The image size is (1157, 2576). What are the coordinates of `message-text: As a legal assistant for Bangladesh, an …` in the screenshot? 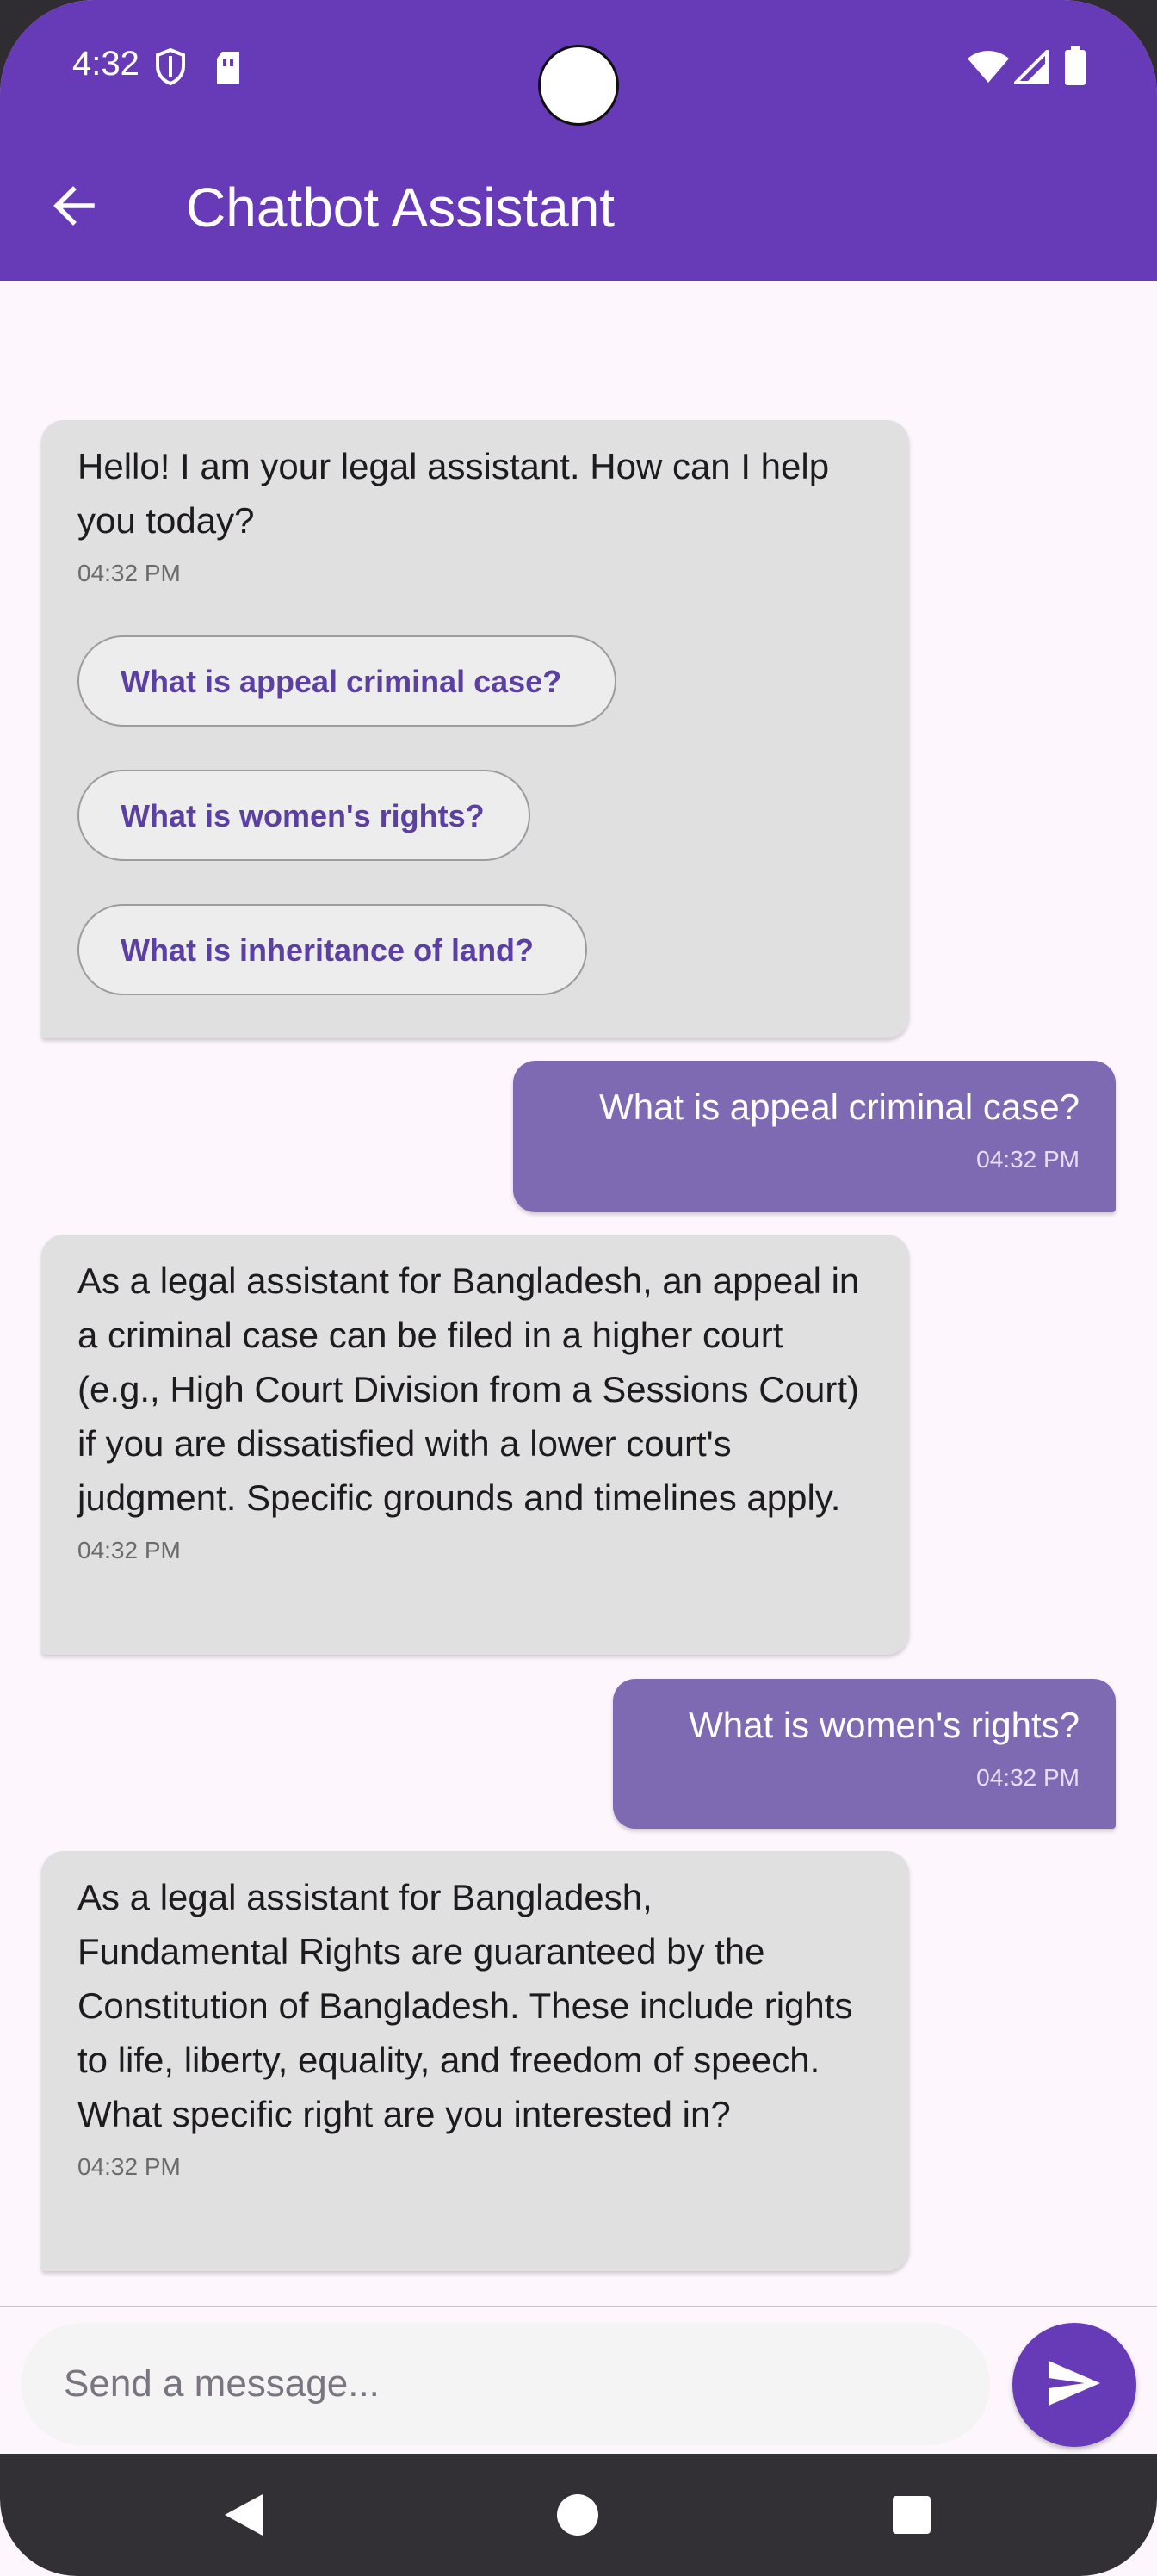 It's located at (468, 1389).